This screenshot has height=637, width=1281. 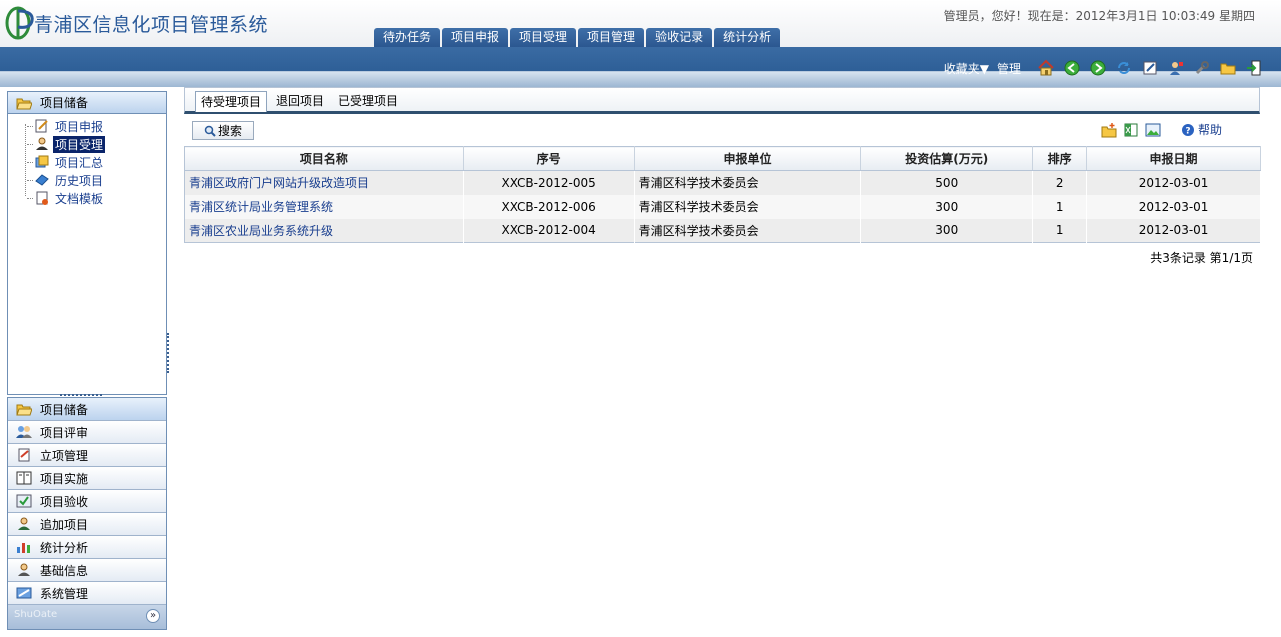 What do you see at coordinates (87, 570) in the screenshot?
I see `accordion-item-basic-info: 基础信息` at bounding box center [87, 570].